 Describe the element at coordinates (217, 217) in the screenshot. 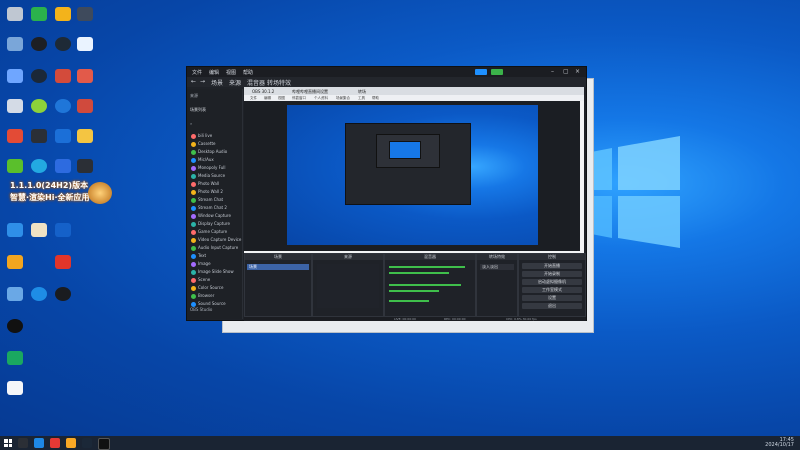

I see `sidebar-item: Window Capture` at that location.